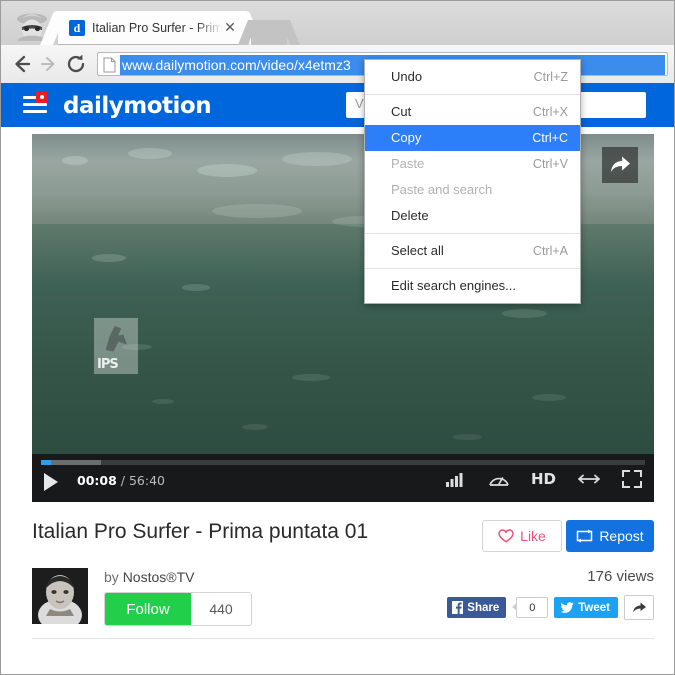 Image resolution: width=675 pixels, height=675 pixels. Describe the element at coordinates (499, 479) in the screenshot. I see `speed-gauge-icon` at that location.